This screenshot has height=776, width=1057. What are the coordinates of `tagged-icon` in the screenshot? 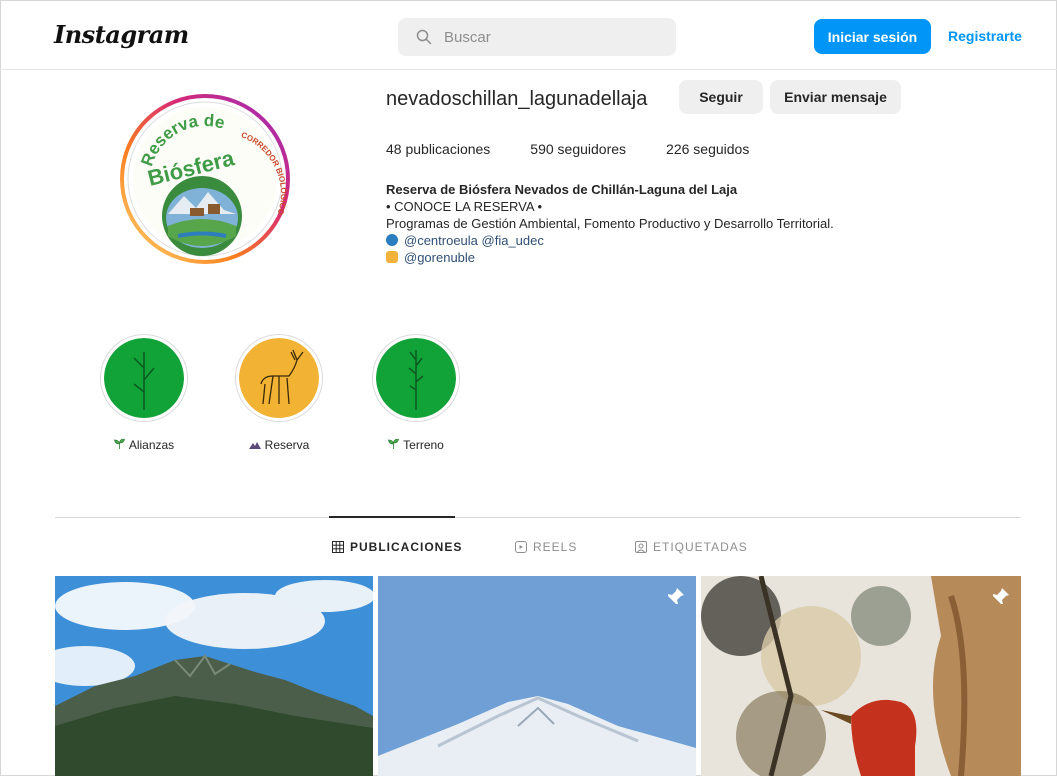 It's located at (641, 547).